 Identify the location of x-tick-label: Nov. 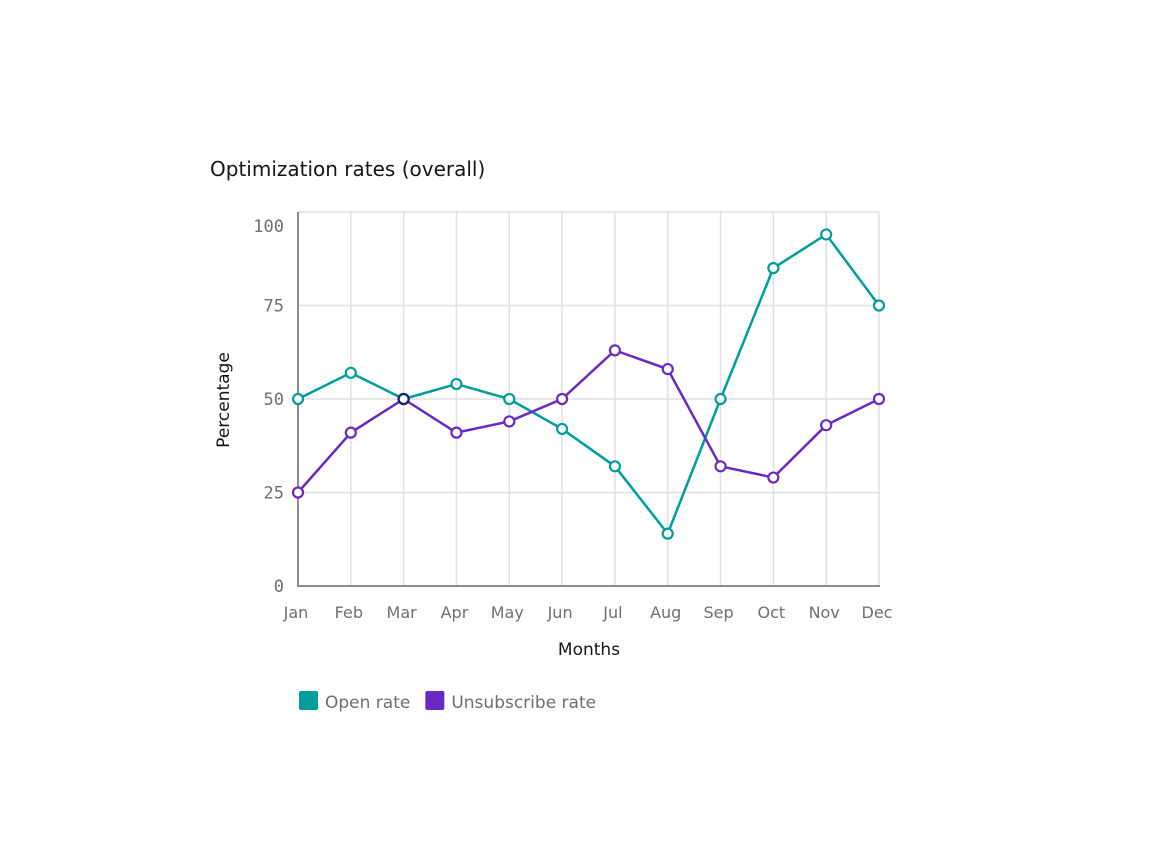
(824, 612).